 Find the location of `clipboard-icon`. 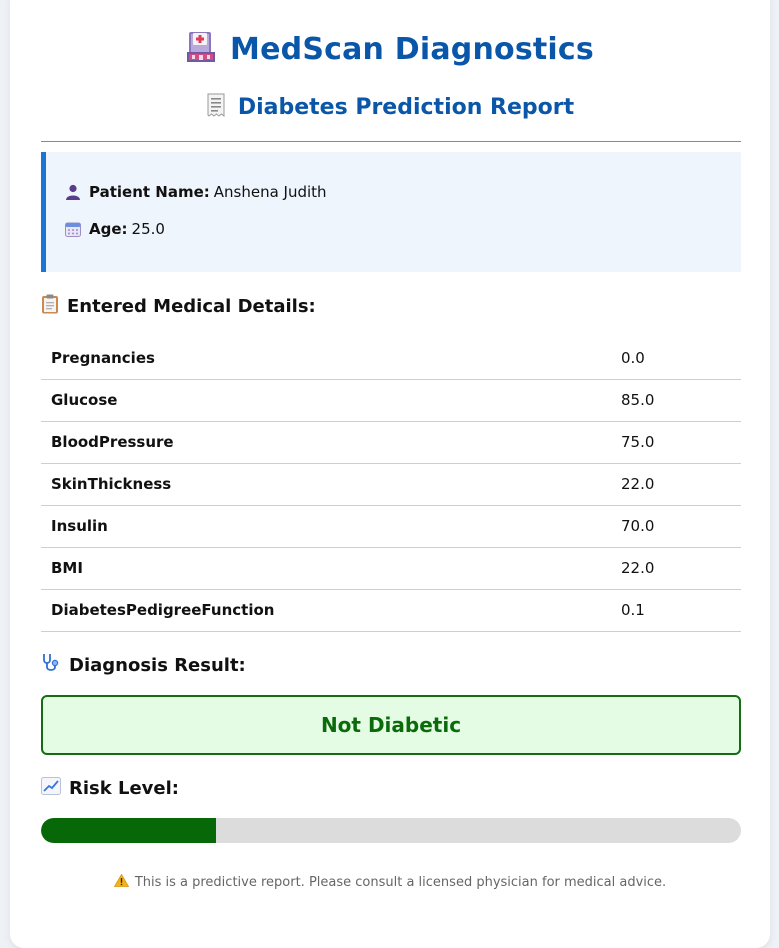

clipboard-icon is located at coordinates (50, 306).